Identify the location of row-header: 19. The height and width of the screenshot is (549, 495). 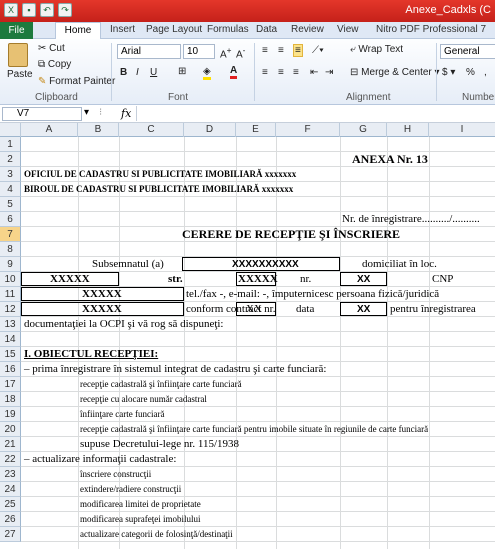
(10, 414).